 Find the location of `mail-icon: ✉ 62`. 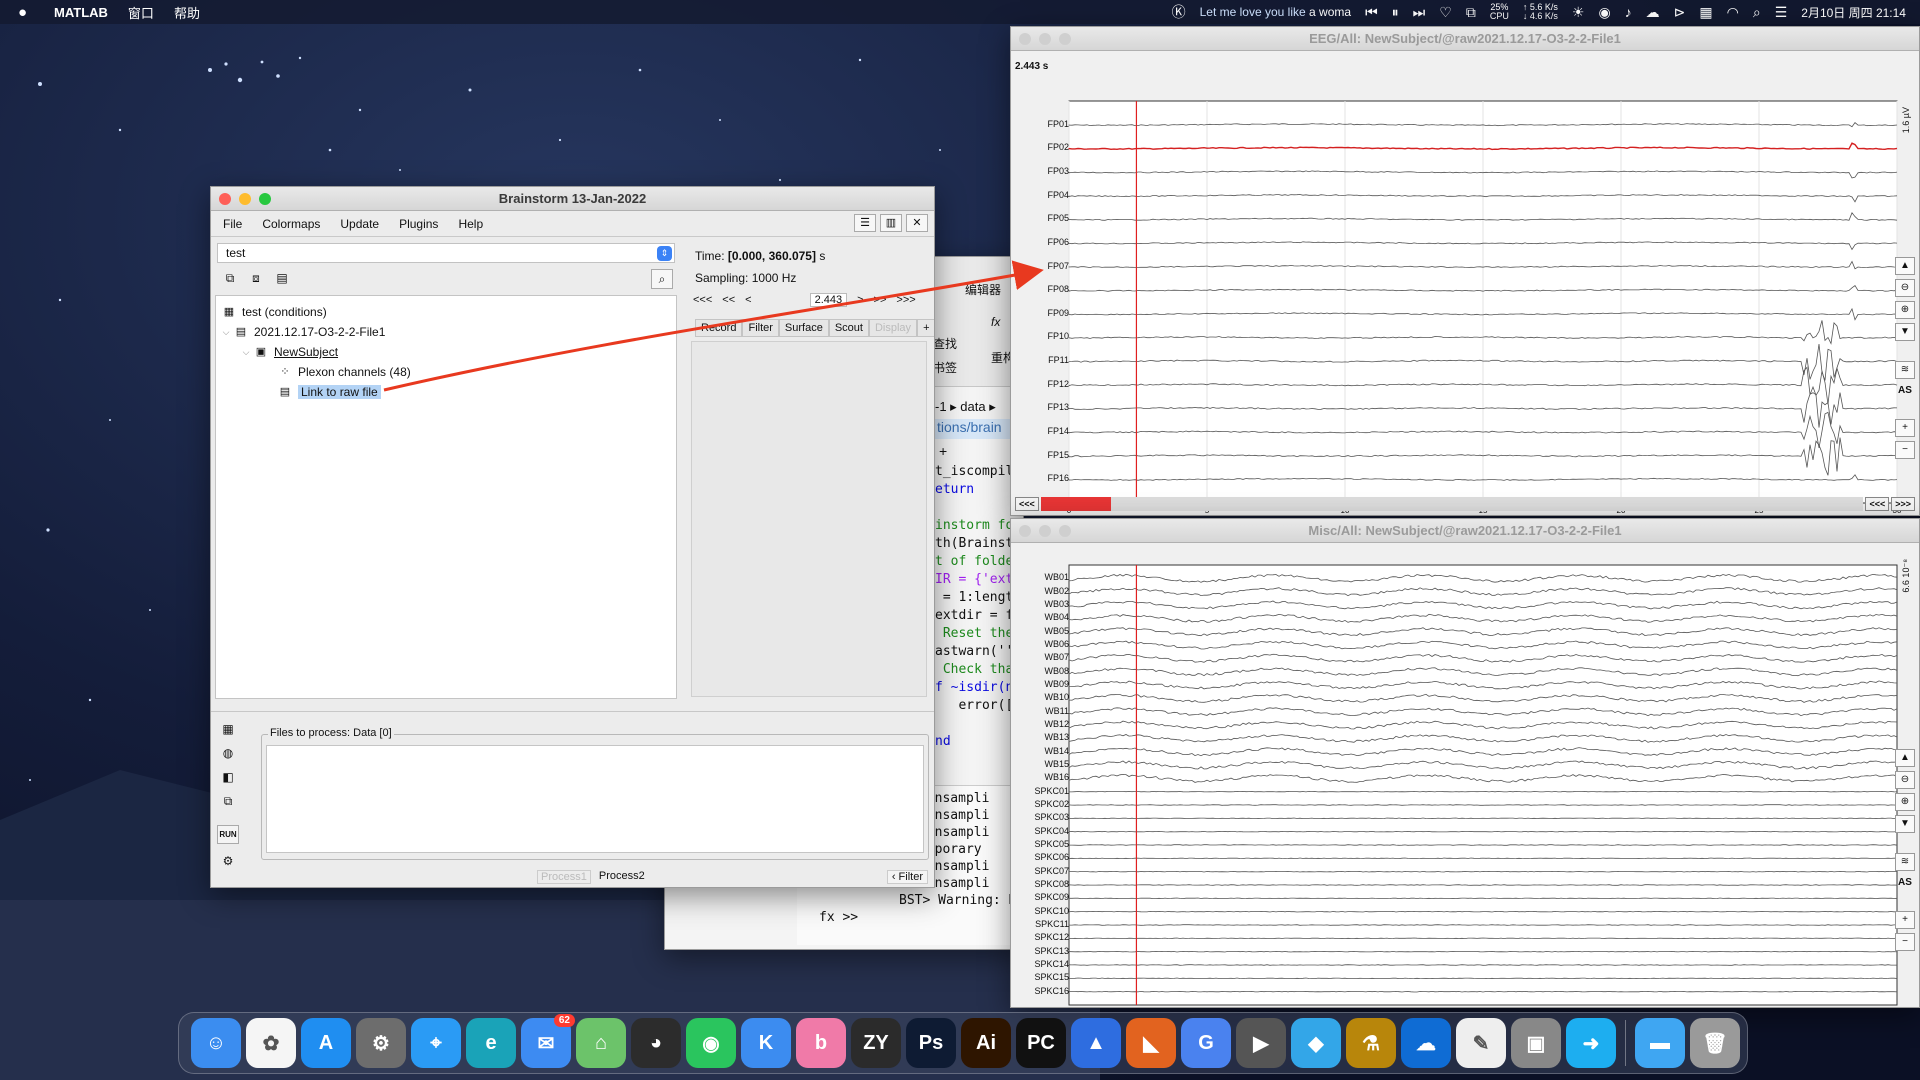

mail-icon: ✉ 62 is located at coordinates (548, 1041).